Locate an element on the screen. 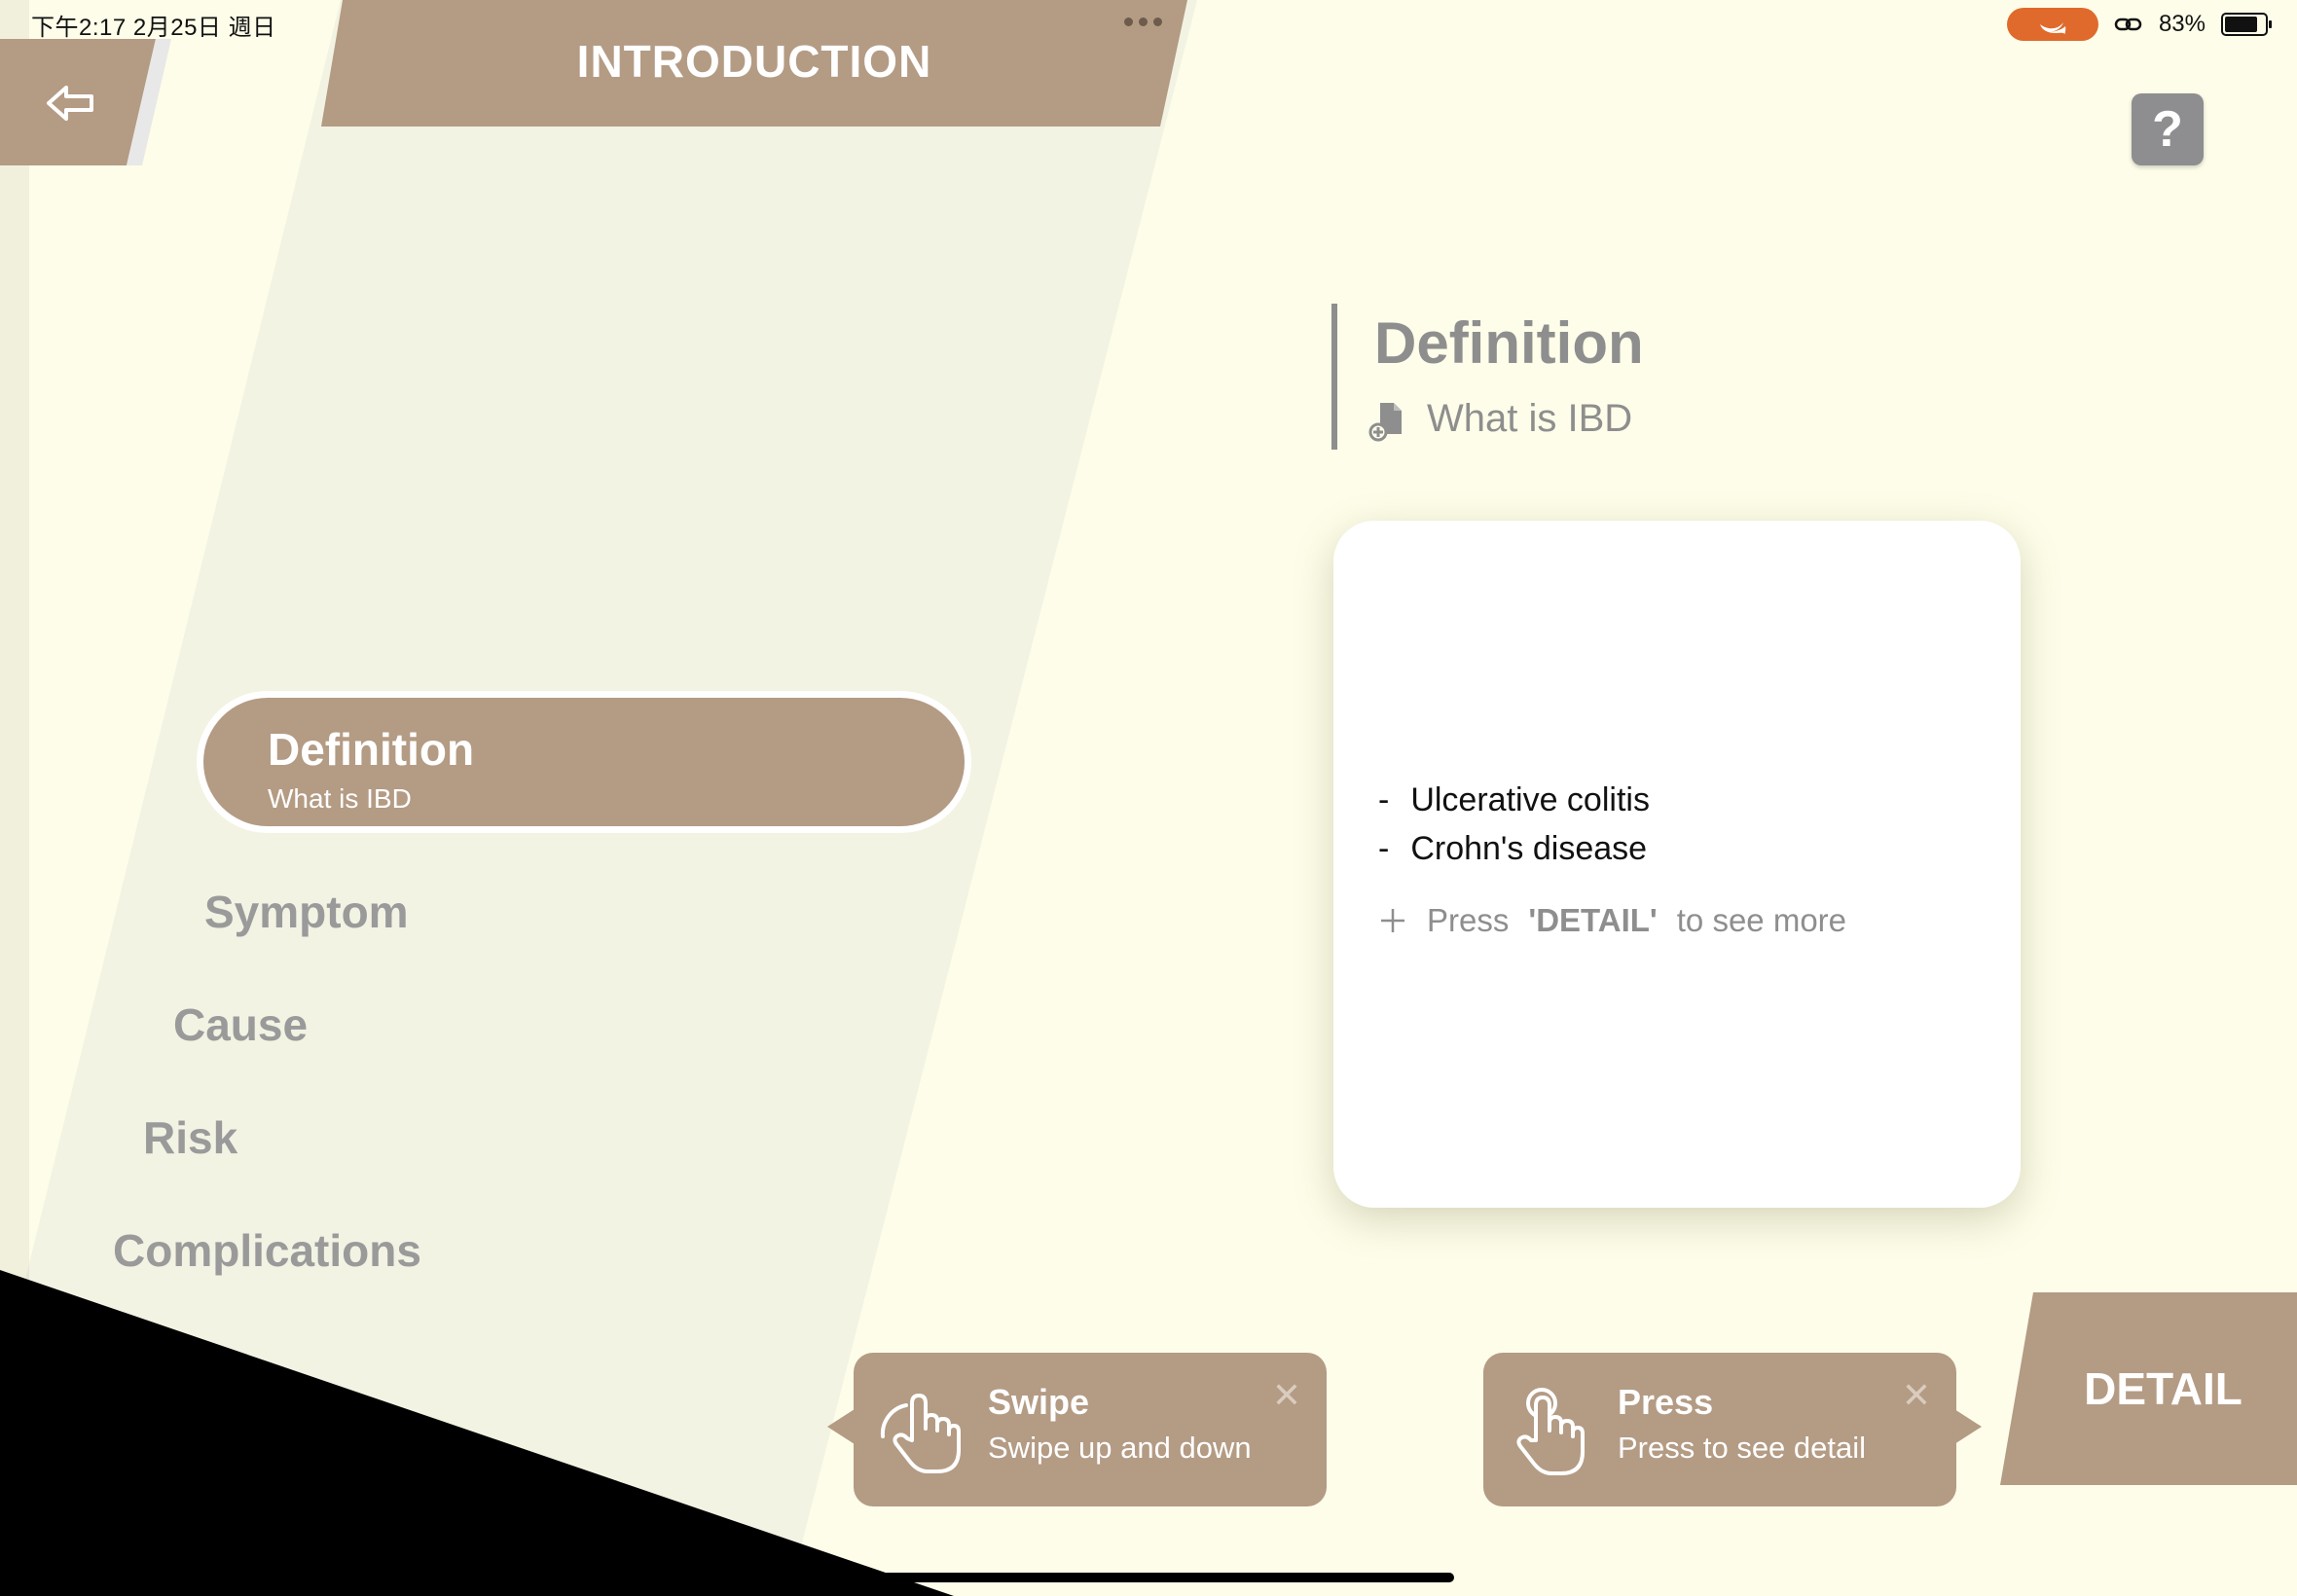  swift-badge is located at coordinates (2052, 24).